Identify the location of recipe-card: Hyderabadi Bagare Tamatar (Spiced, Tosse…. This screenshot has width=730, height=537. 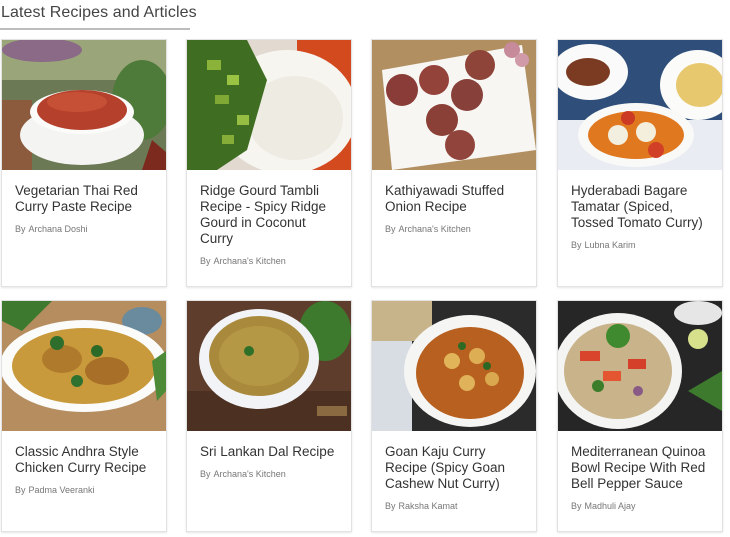
(640, 163).